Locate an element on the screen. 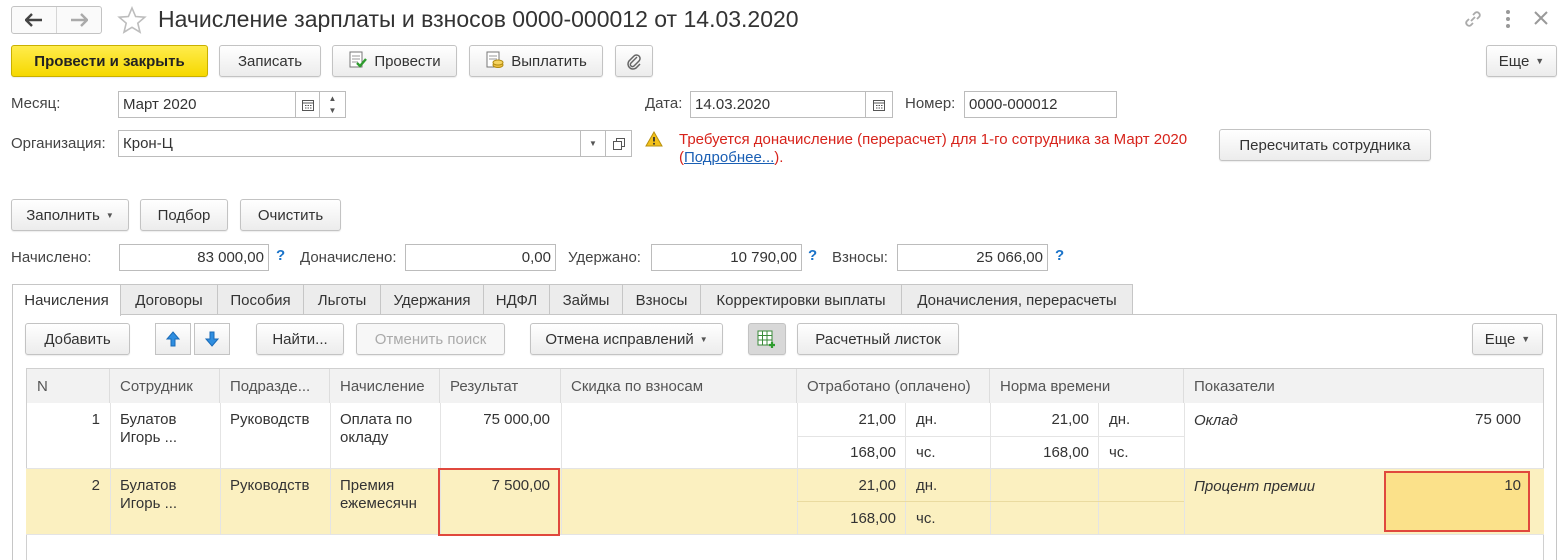  cancel-search-button: Отменить поиск is located at coordinates (430, 339).